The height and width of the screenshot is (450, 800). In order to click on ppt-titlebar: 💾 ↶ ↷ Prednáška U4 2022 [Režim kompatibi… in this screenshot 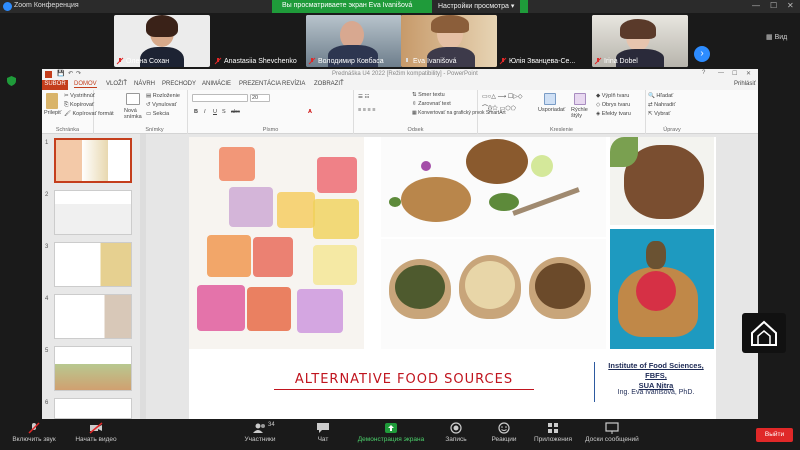, I will do `click(400, 74)`.